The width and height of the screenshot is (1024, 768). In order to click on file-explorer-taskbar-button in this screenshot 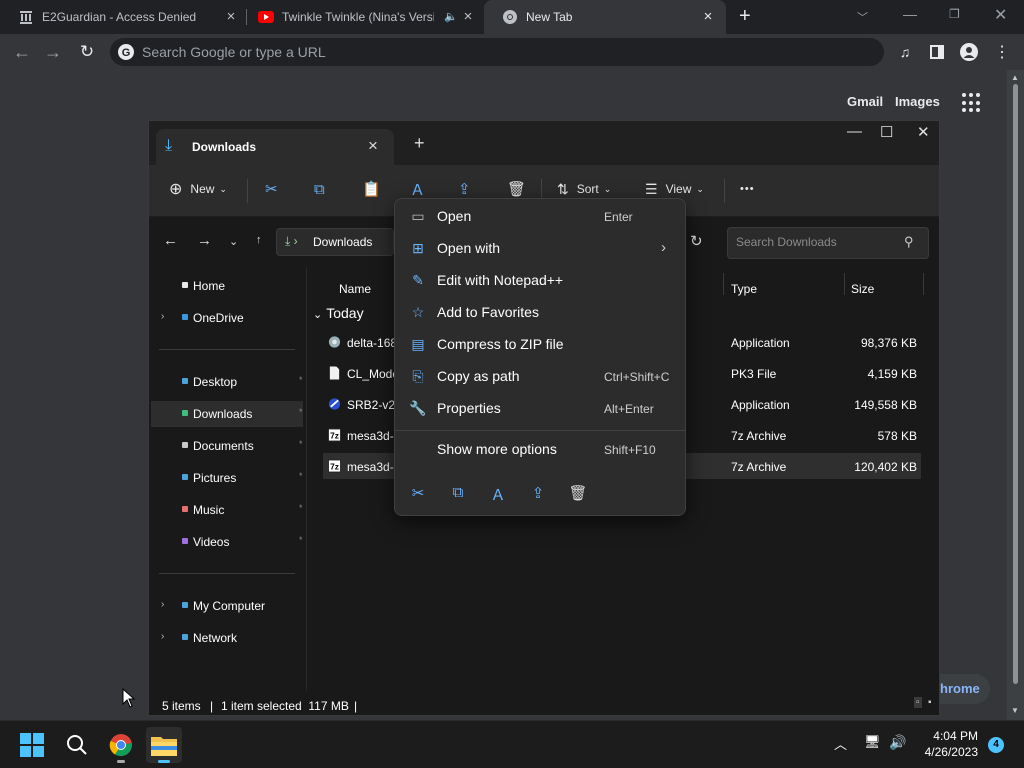, I will do `click(164, 745)`.